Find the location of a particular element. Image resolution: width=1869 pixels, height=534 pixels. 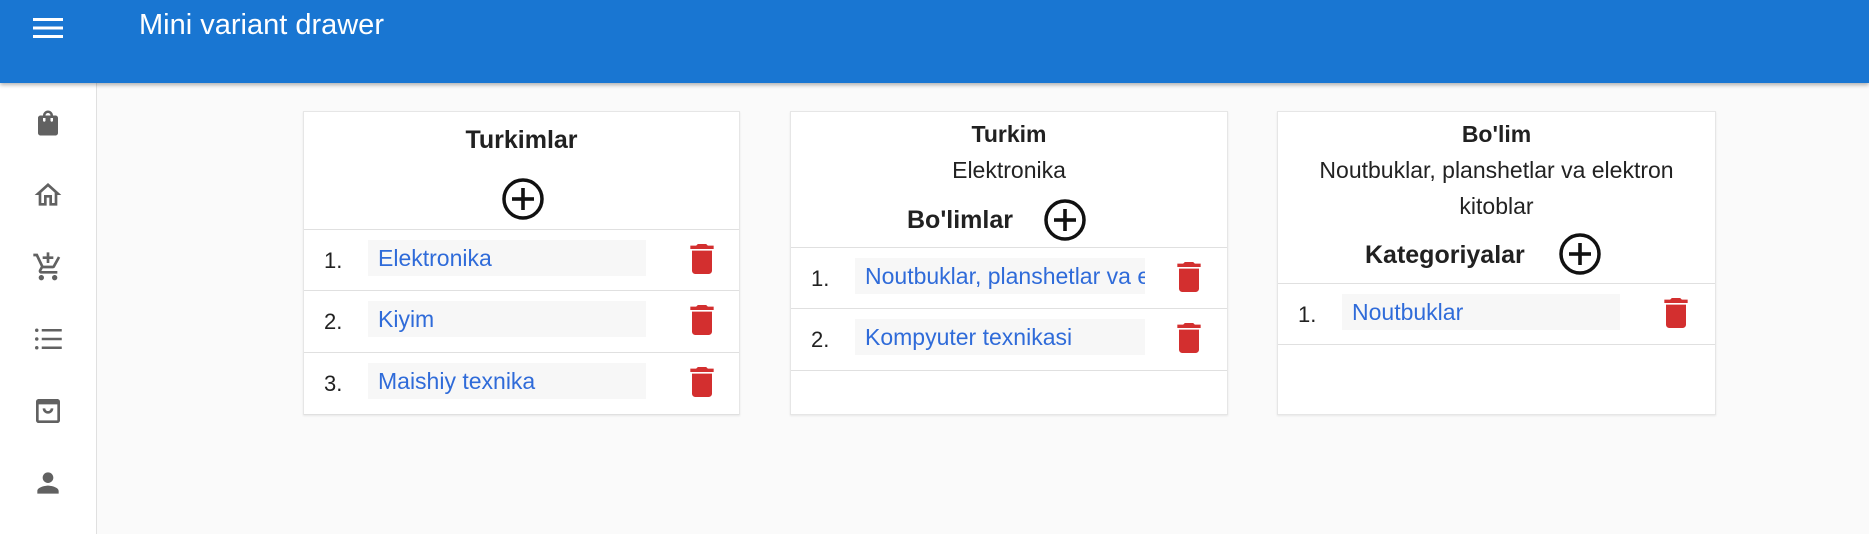

drawer-item-home is located at coordinates (48, 195).